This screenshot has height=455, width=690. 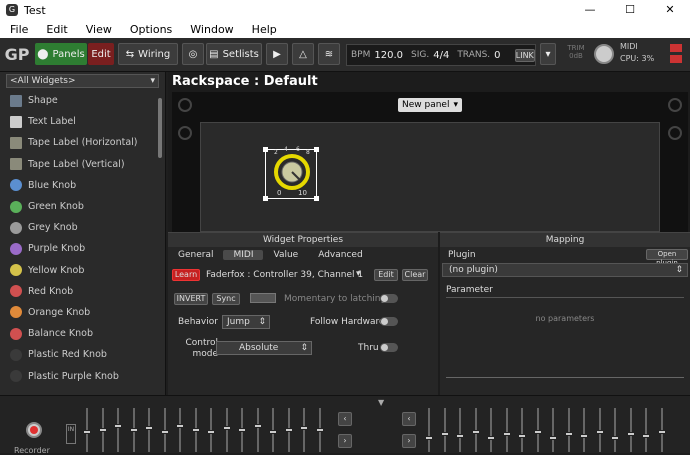 What do you see at coordinates (329, 54) in the screenshot?
I see `tuner-icon: ≋` at bounding box center [329, 54].